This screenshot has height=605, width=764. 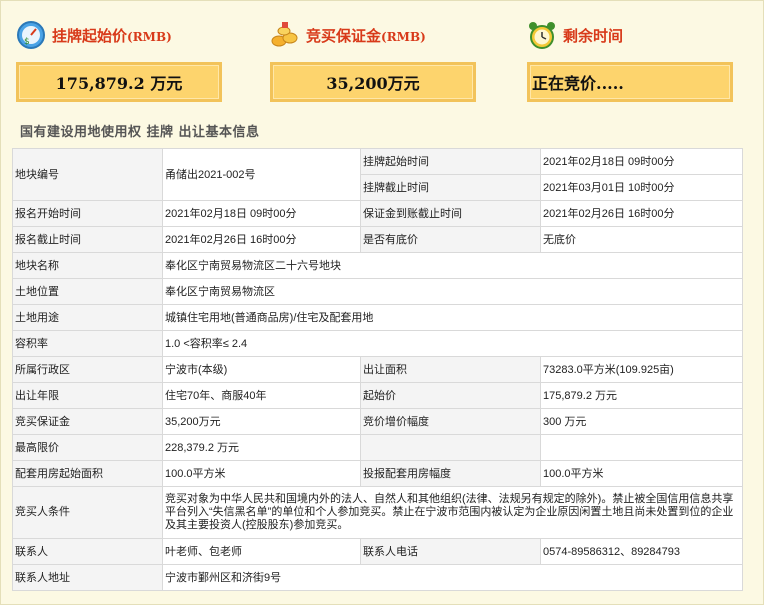 What do you see at coordinates (450, 447) in the screenshot?
I see `empty-label-cell` at bounding box center [450, 447].